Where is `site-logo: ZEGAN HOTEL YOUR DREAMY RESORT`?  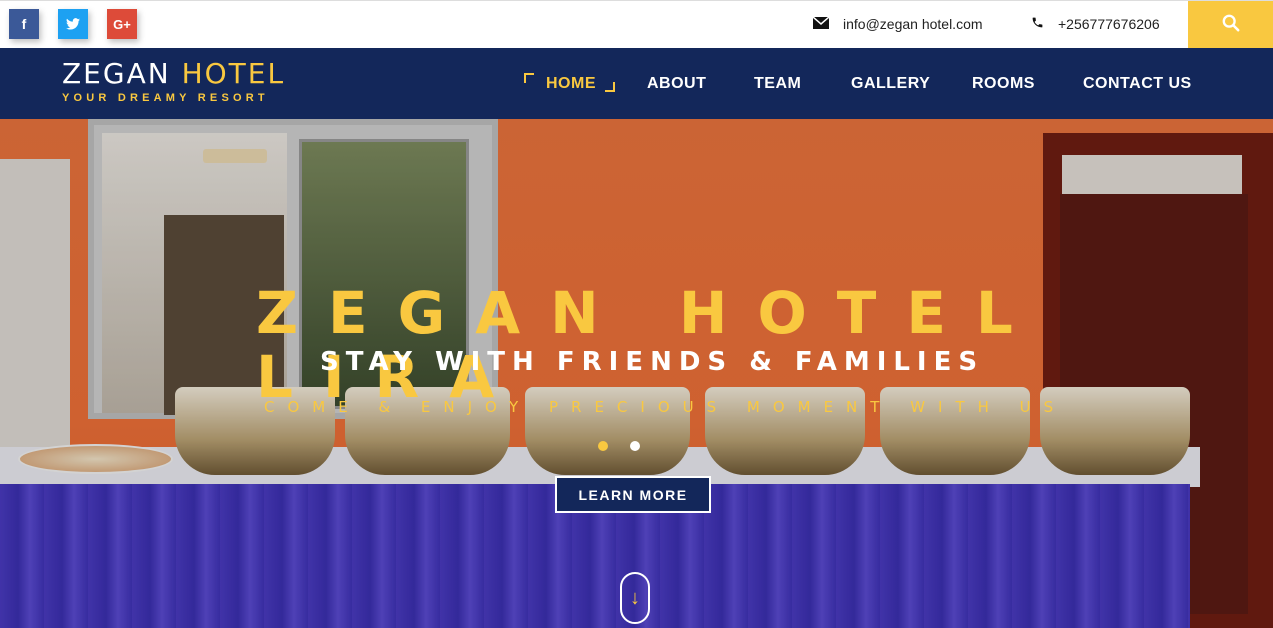
site-logo: ZEGAN HOTEL YOUR DREAMY RESORT is located at coordinates (173, 81).